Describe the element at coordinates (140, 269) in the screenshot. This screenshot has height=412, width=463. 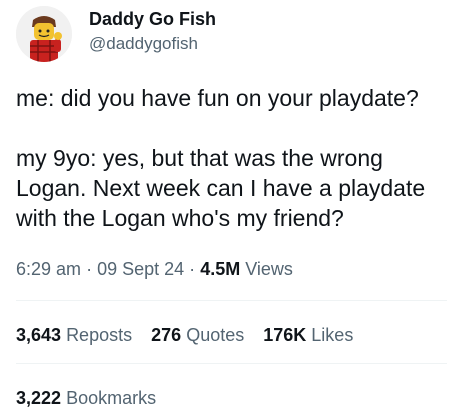
I see `post-date: 09 Sept 24` at that location.